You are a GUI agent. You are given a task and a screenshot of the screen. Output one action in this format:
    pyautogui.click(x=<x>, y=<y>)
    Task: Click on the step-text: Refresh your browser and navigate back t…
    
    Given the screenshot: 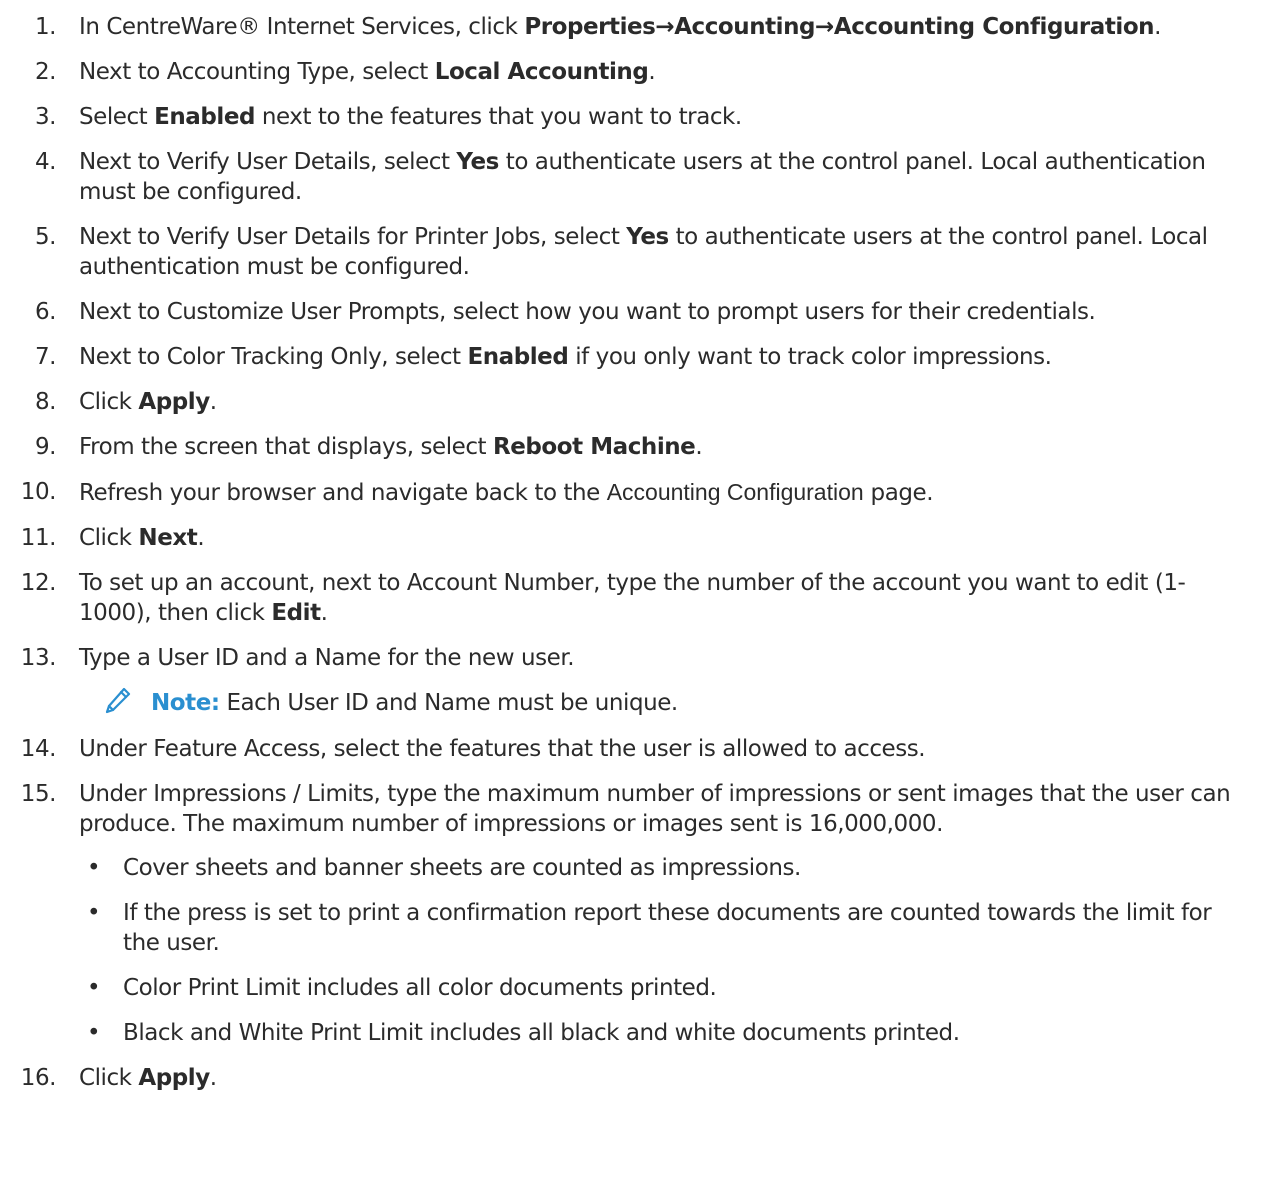 What is the action you would take?
    pyautogui.click(x=343, y=493)
    